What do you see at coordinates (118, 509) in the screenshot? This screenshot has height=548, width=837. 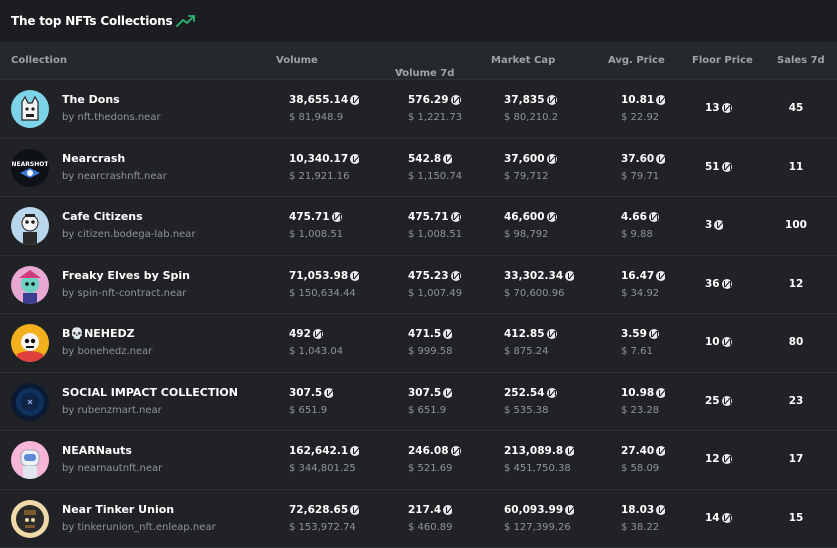 I see `collection-name: Near Tinker Union` at bounding box center [118, 509].